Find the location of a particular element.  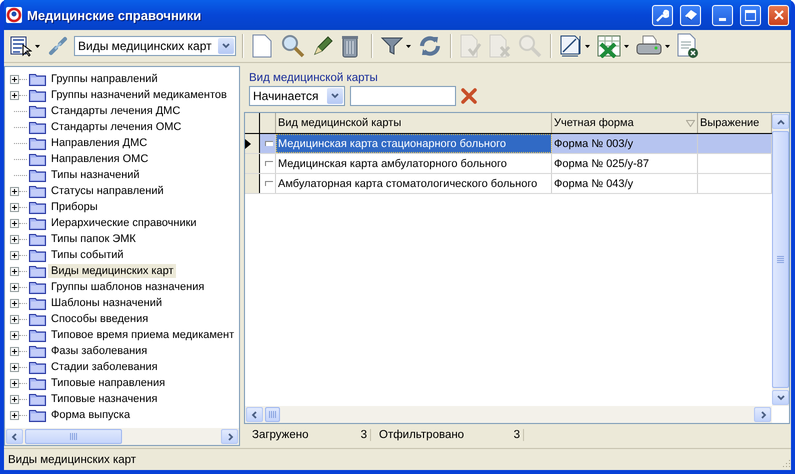

tree-item: Шаблоны назначений is located at coordinates (106, 303).